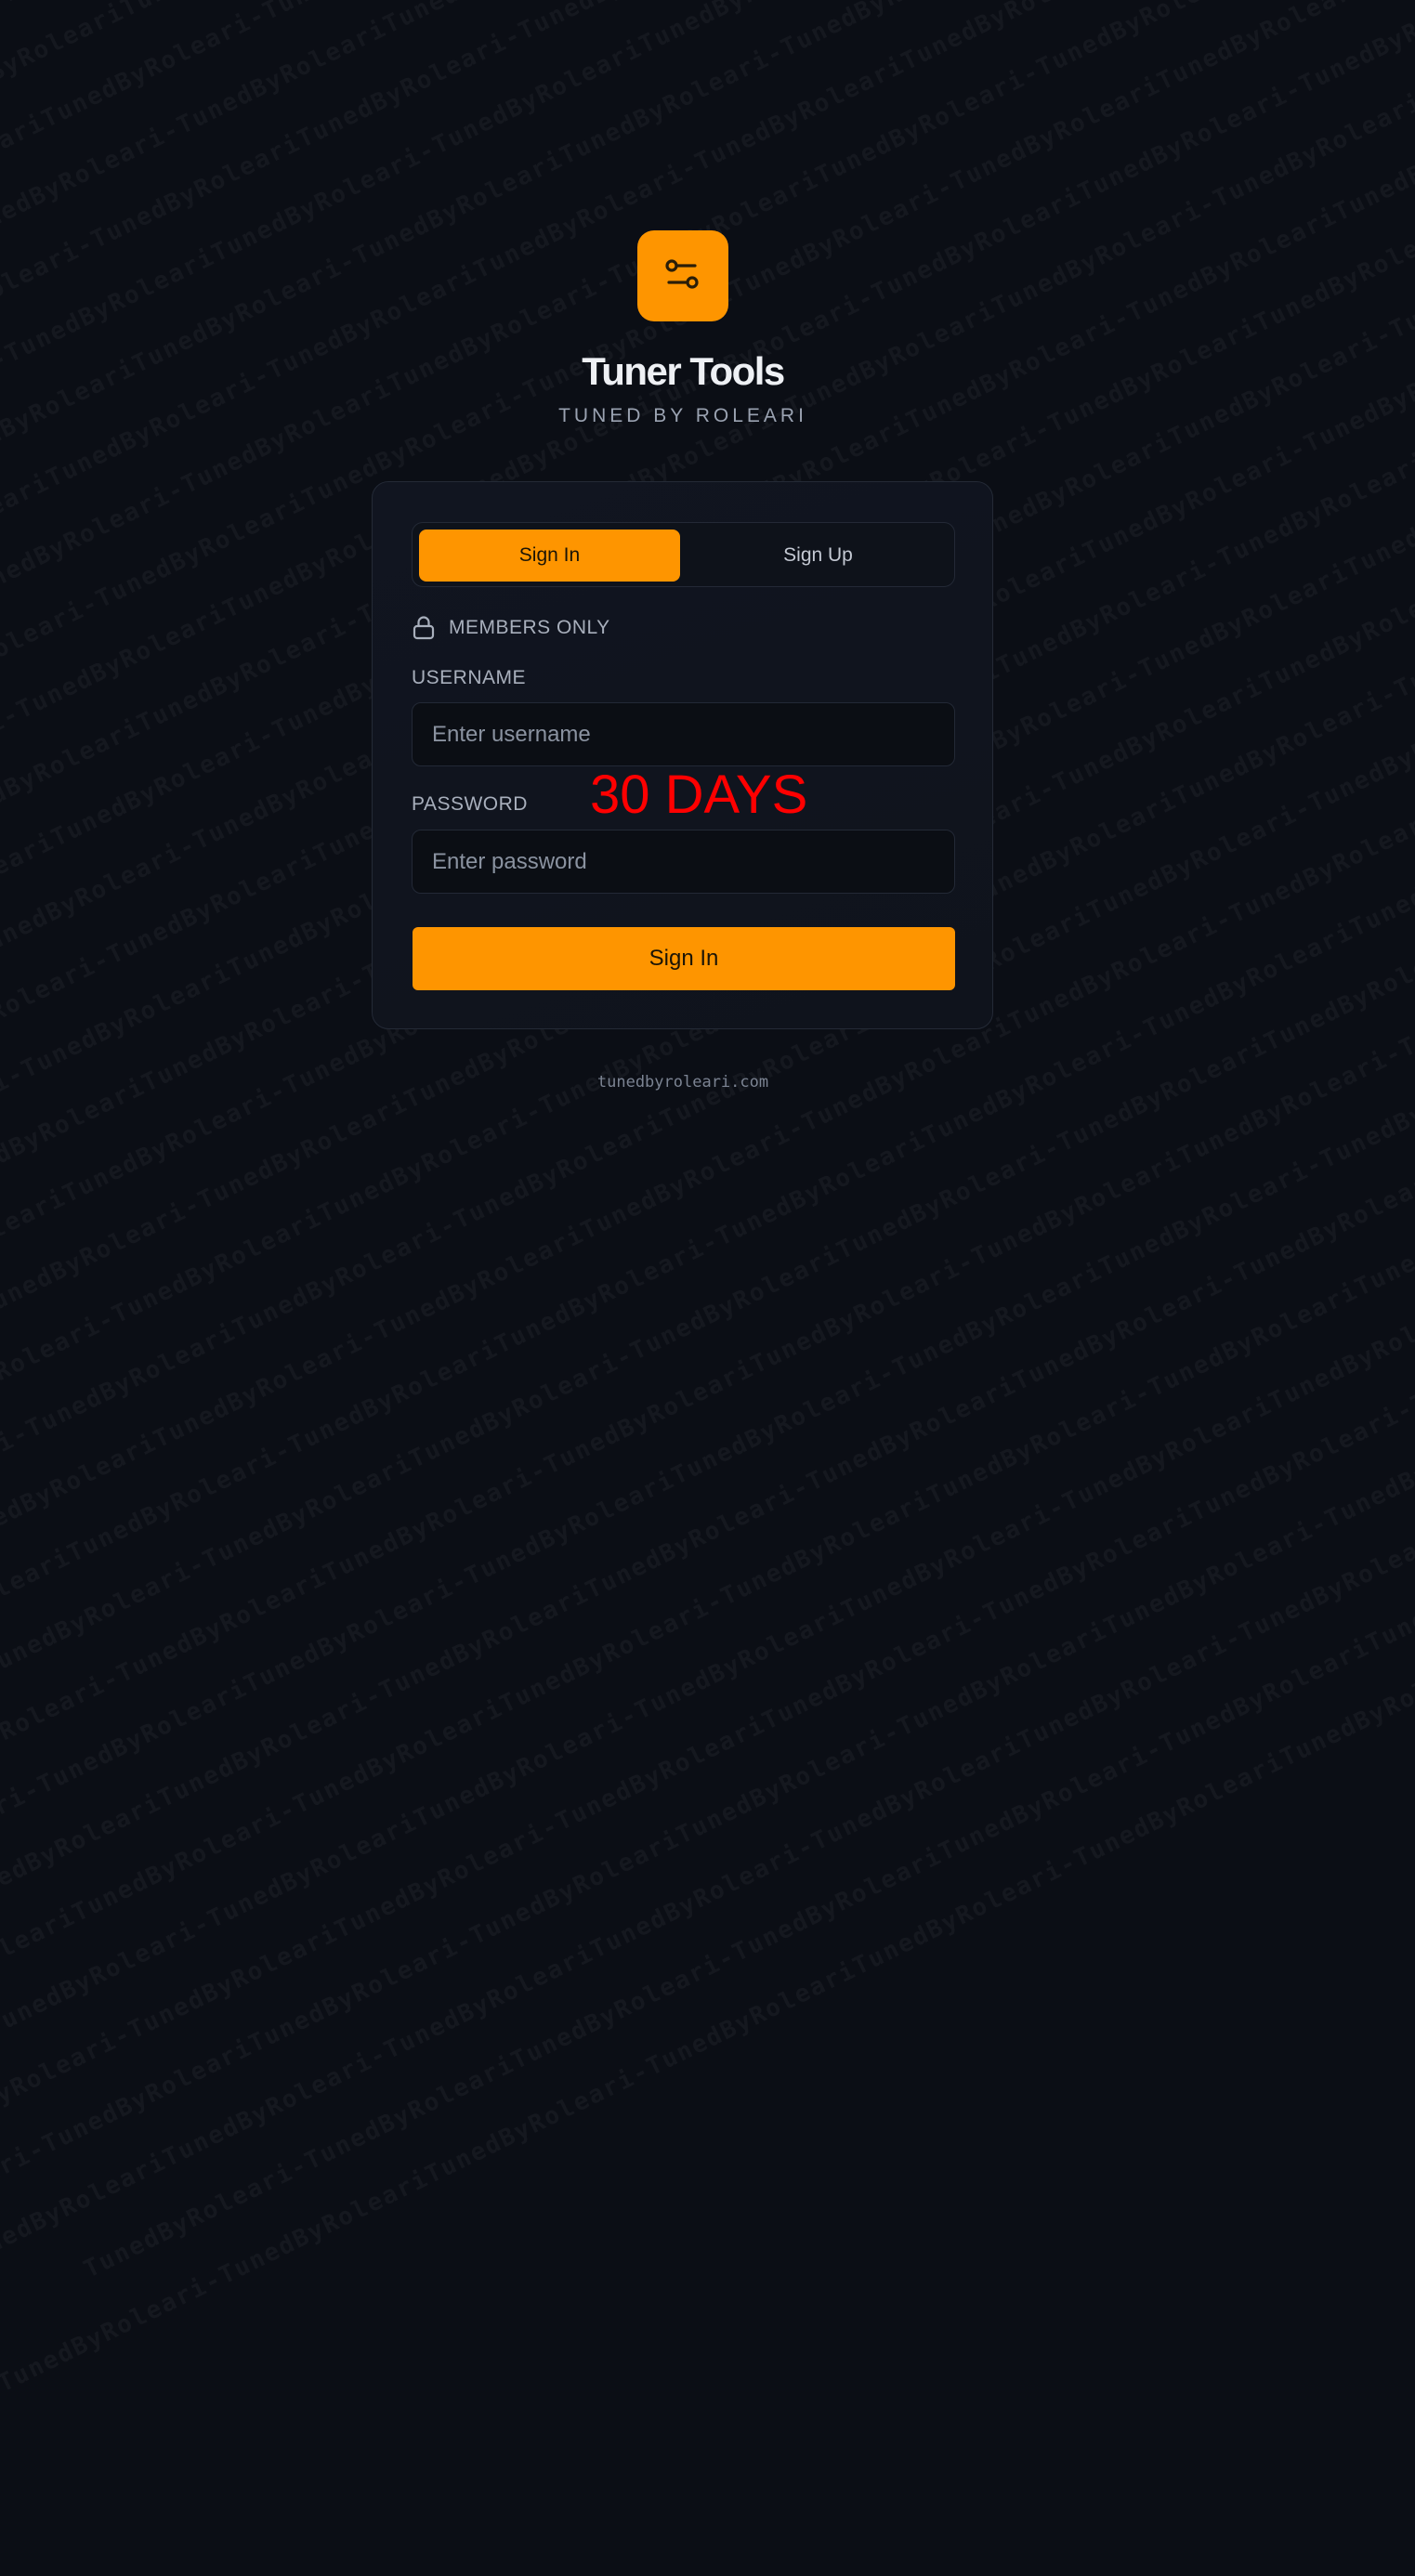 Image resolution: width=1415 pixels, height=2576 pixels. I want to click on members-only-notice: MEMBERS ONLY, so click(511, 628).